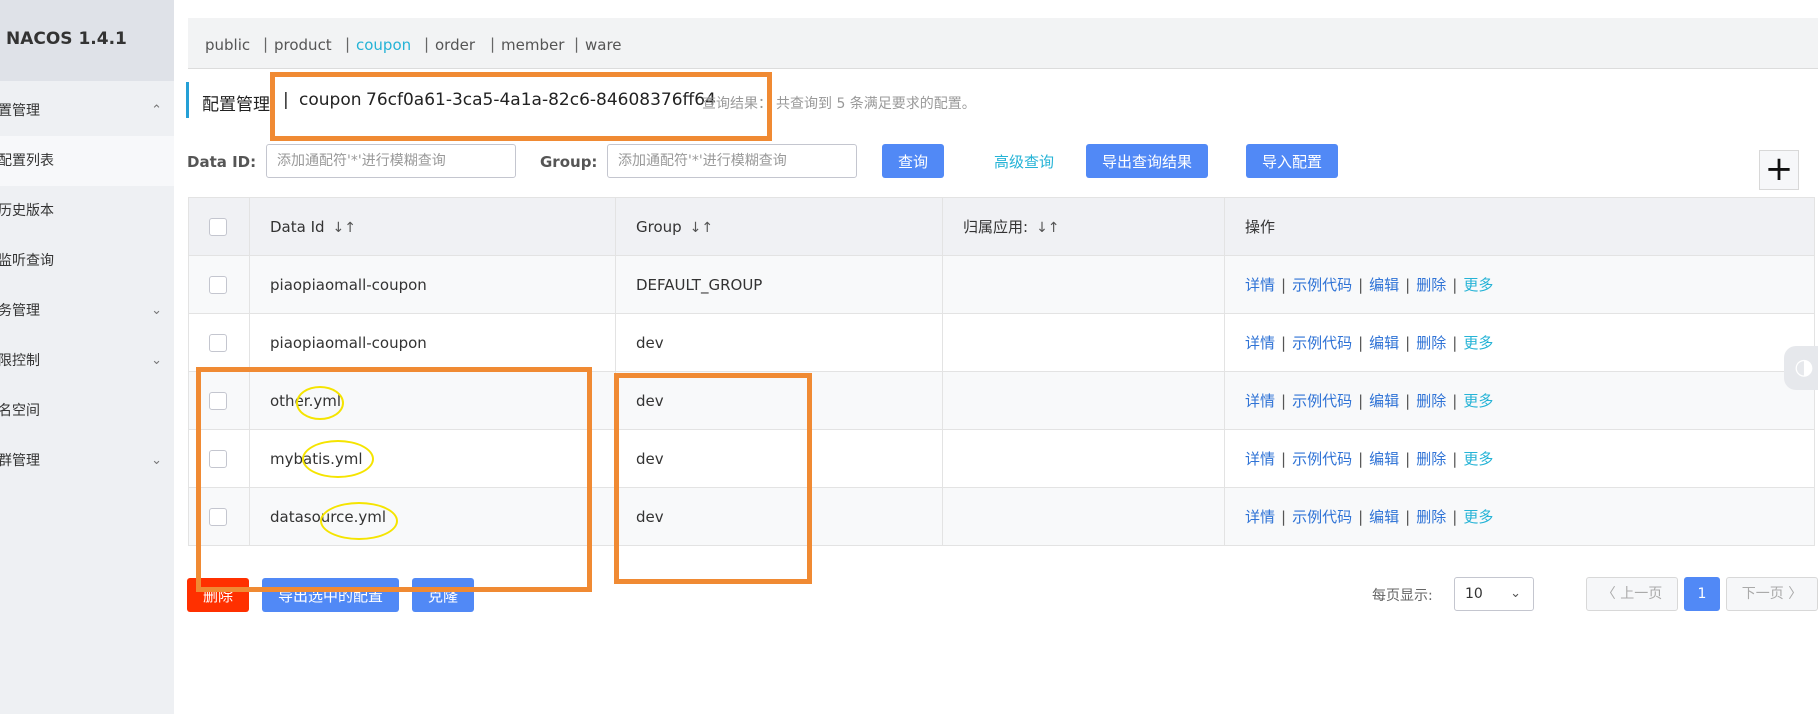 The image size is (1818, 714). What do you see at coordinates (1001, 516) in the screenshot?
I see `table-row: datasource.yml dev 详情 | 示例代码 | 编辑 | 删除 | 更多` at bounding box center [1001, 516].